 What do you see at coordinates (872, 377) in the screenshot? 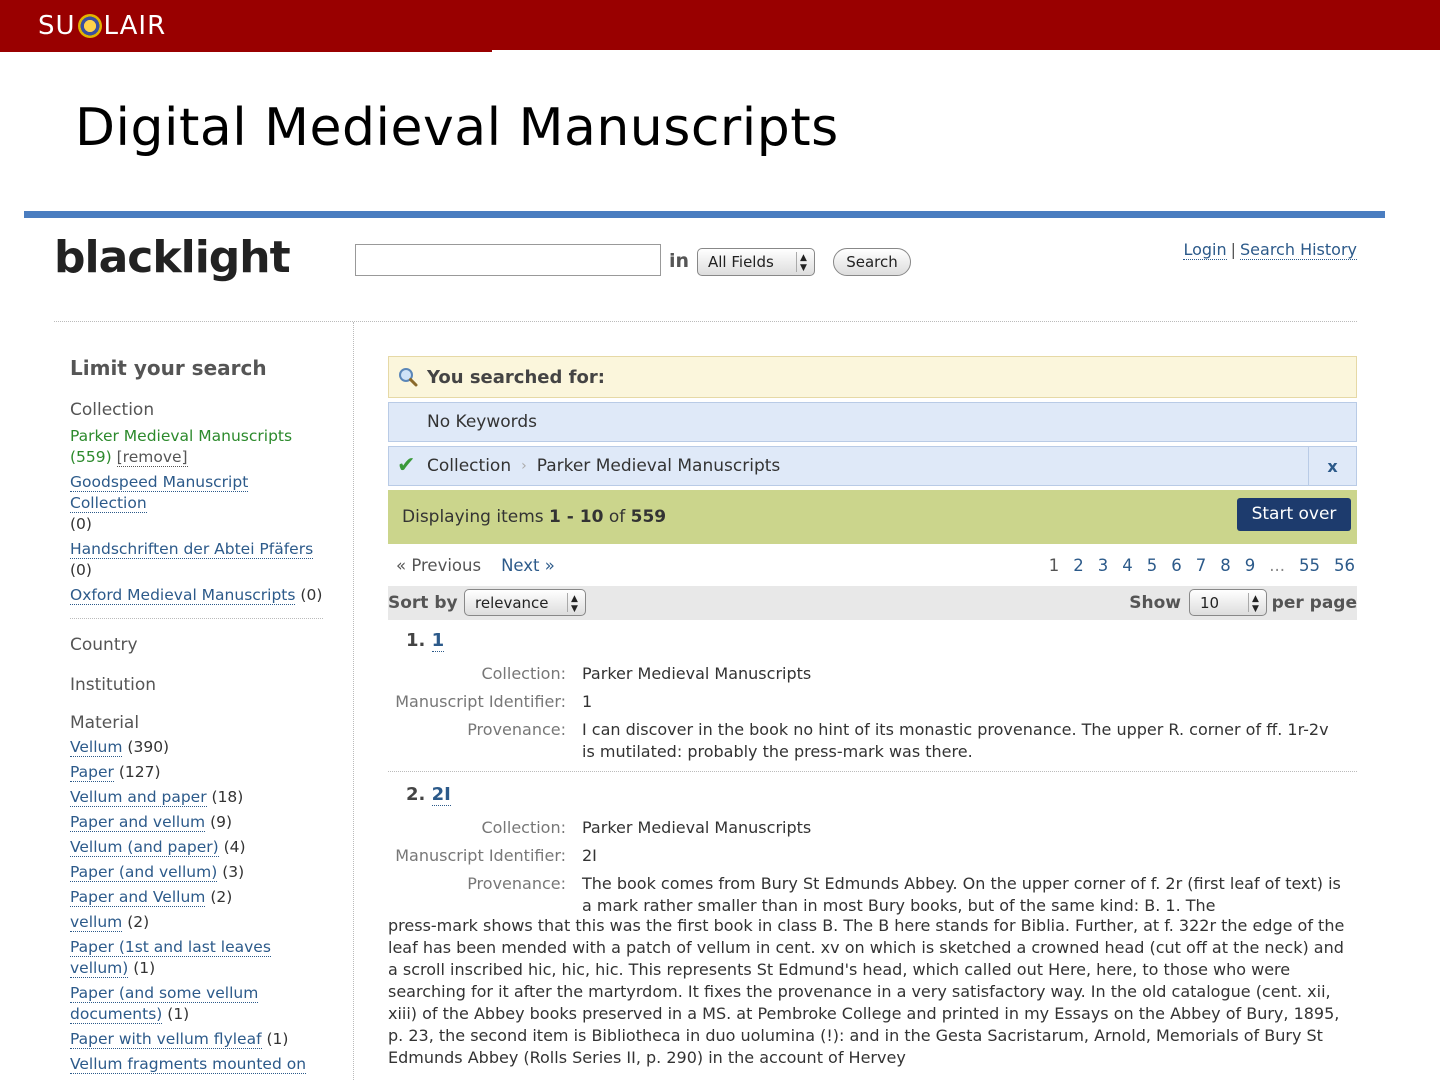
I see `searched-for-header: You searched for:` at bounding box center [872, 377].